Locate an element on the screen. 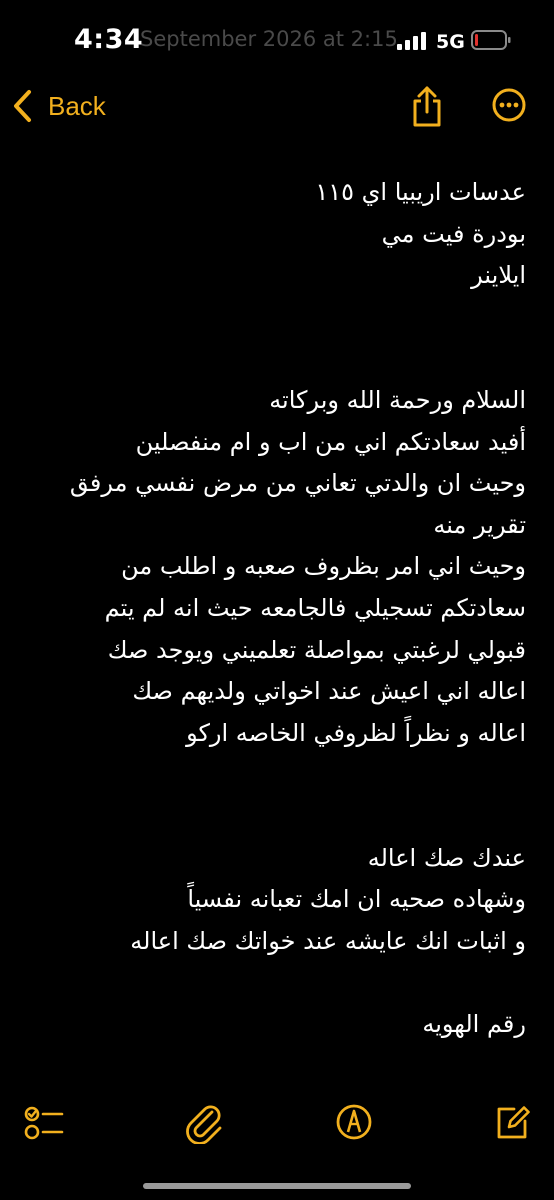 The height and width of the screenshot is (1200, 554). note-line: عندك صك اعاله is located at coordinates (446, 857).